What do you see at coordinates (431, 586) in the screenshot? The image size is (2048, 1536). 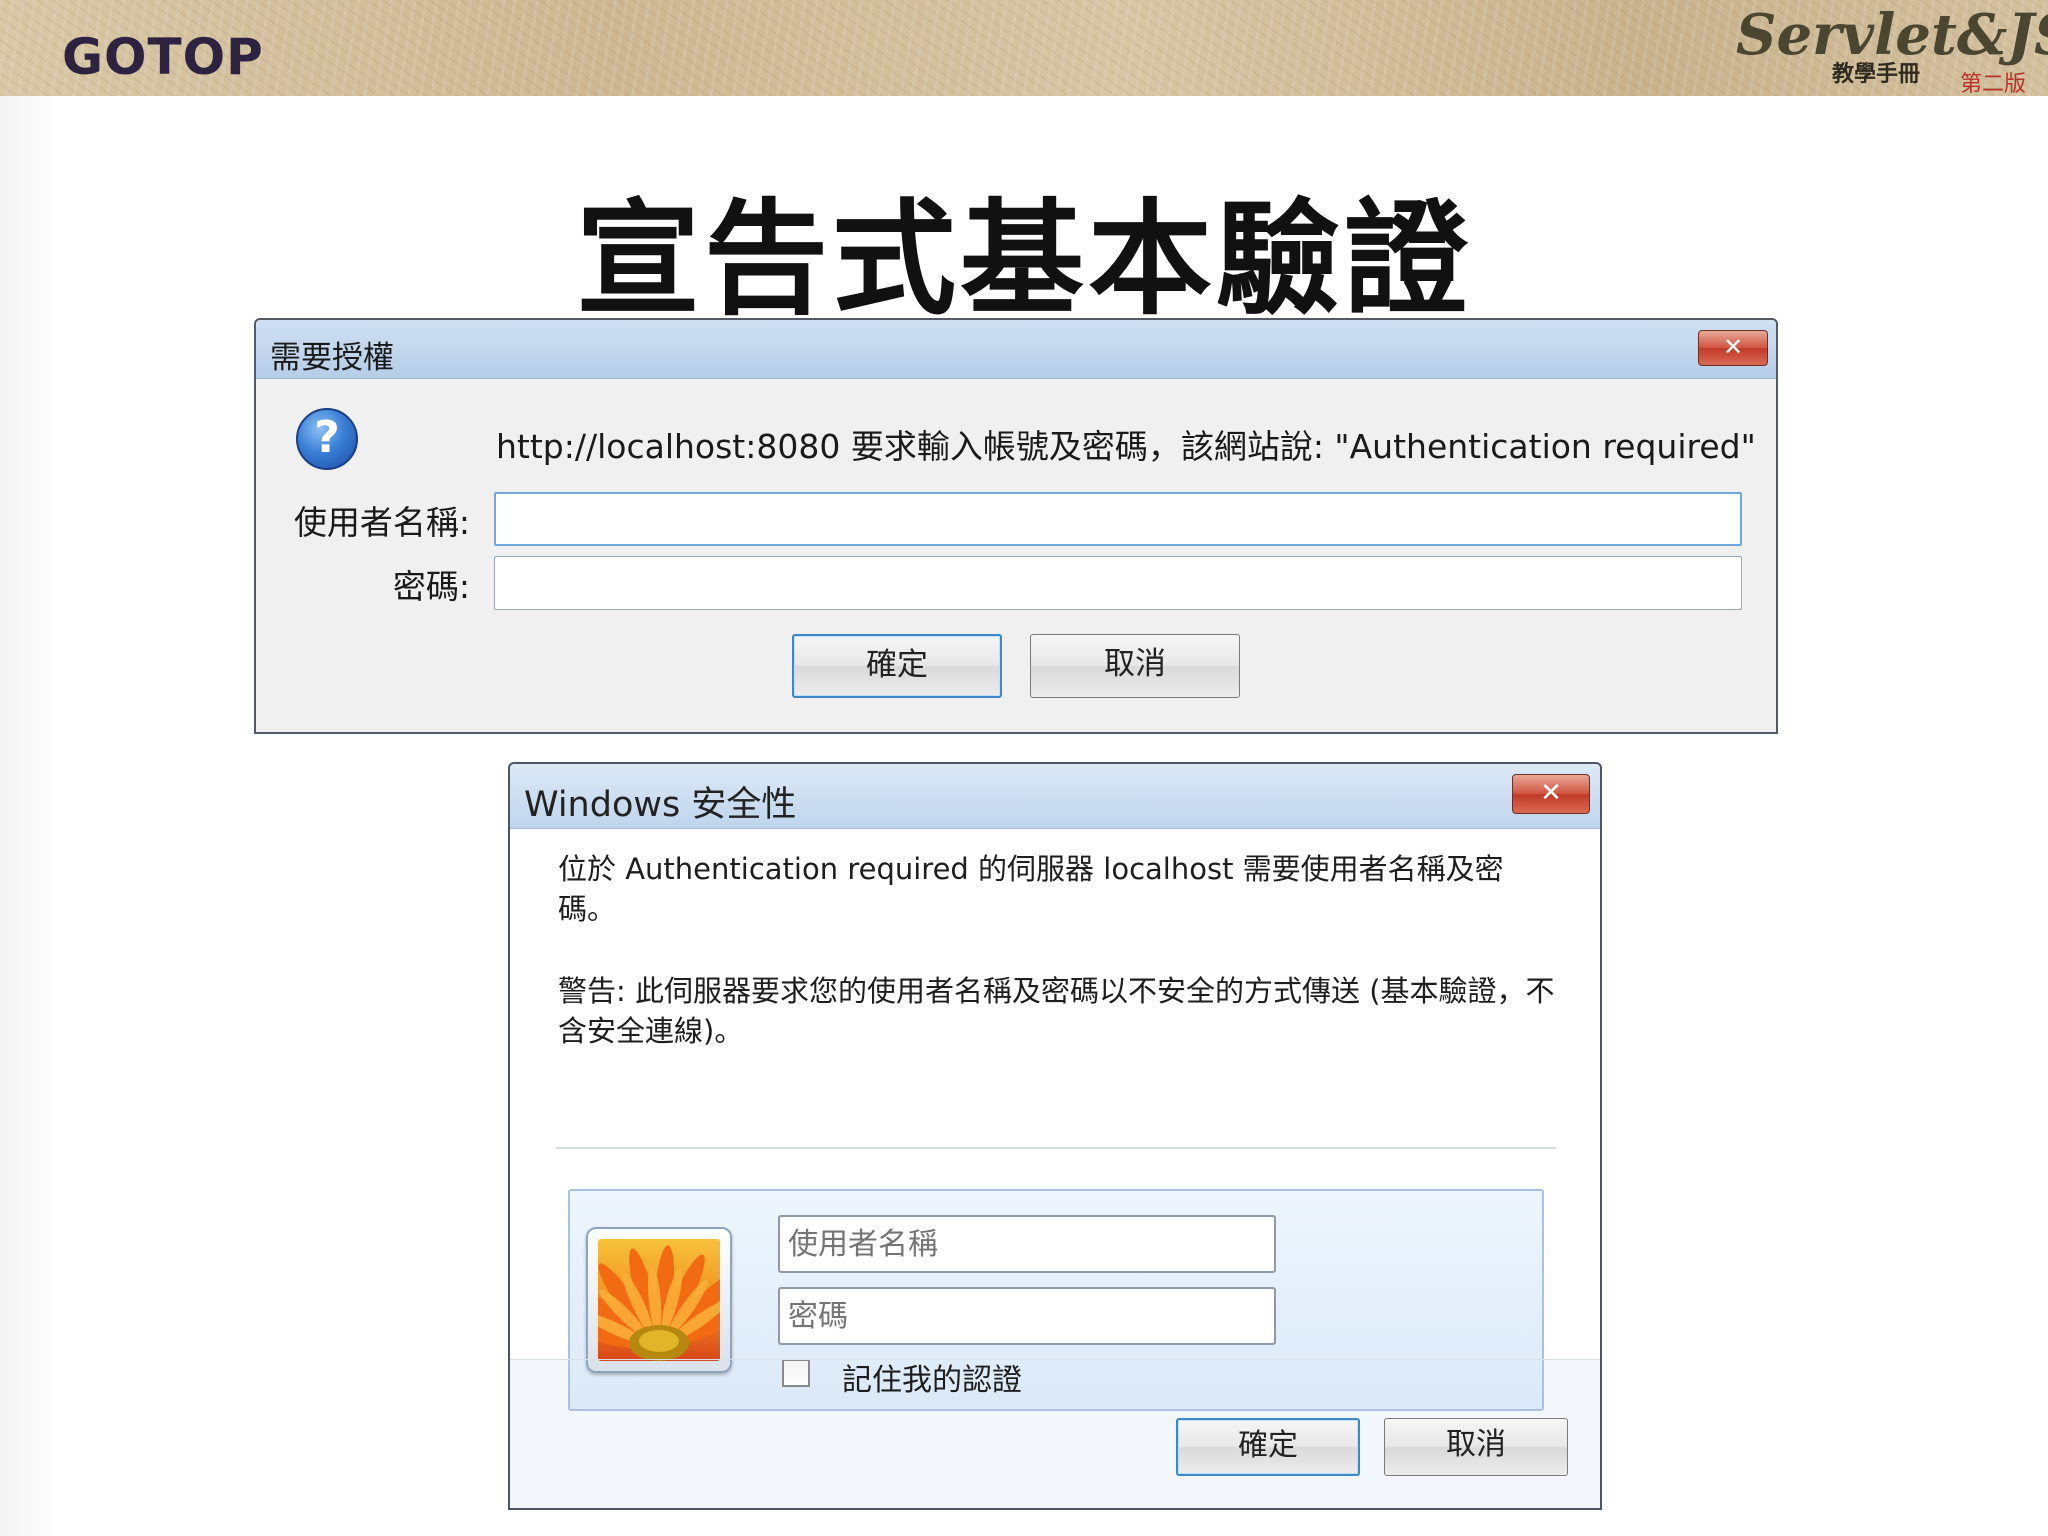 I see `password-label: 密碼:` at bounding box center [431, 586].